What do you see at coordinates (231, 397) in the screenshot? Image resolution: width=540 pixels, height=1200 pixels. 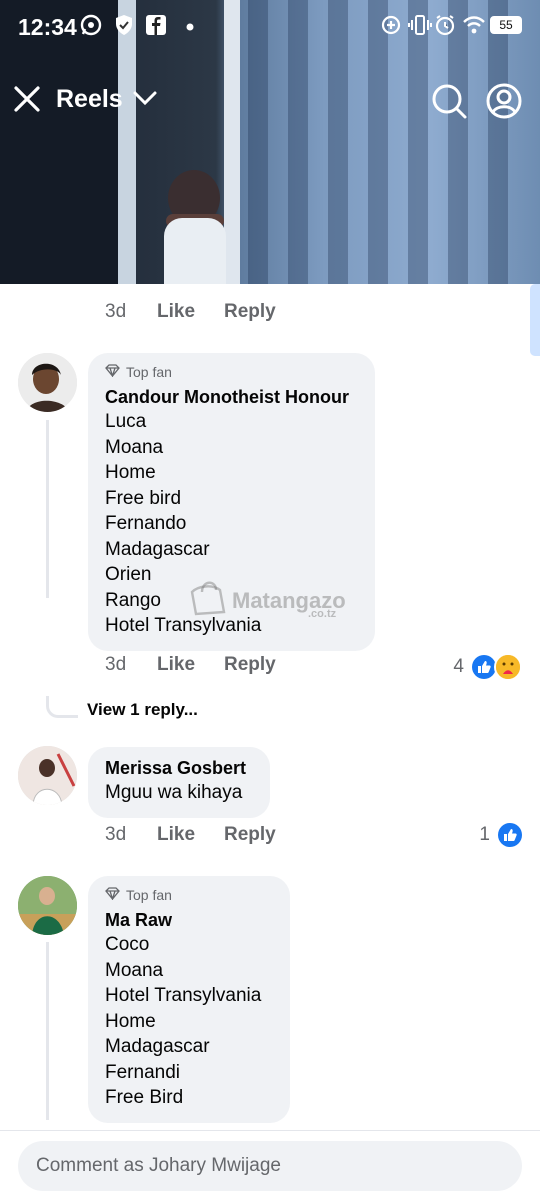 I see `comment-author: Candour Monotheist Honour` at bounding box center [231, 397].